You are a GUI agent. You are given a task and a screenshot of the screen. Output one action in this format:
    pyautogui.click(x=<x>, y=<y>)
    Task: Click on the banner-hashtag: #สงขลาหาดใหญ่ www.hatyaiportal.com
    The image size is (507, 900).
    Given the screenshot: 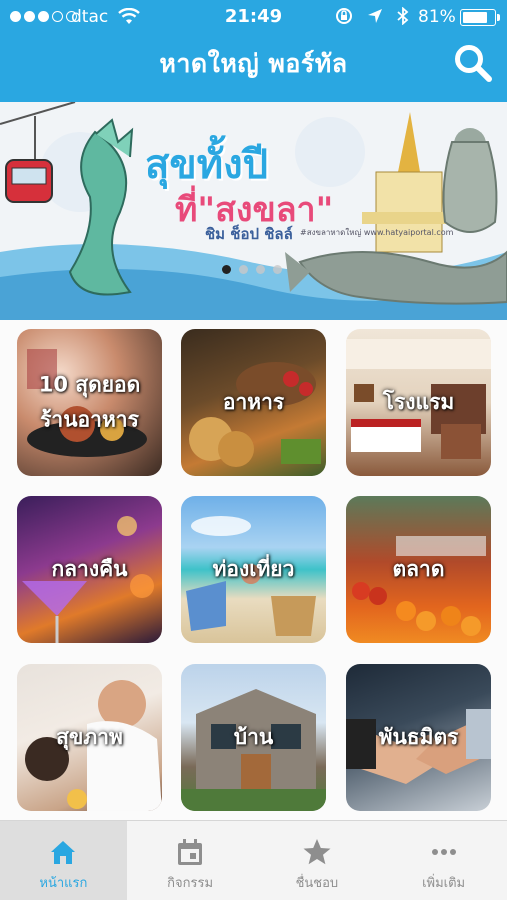 What is the action you would take?
    pyautogui.click(x=377, y=232)
    